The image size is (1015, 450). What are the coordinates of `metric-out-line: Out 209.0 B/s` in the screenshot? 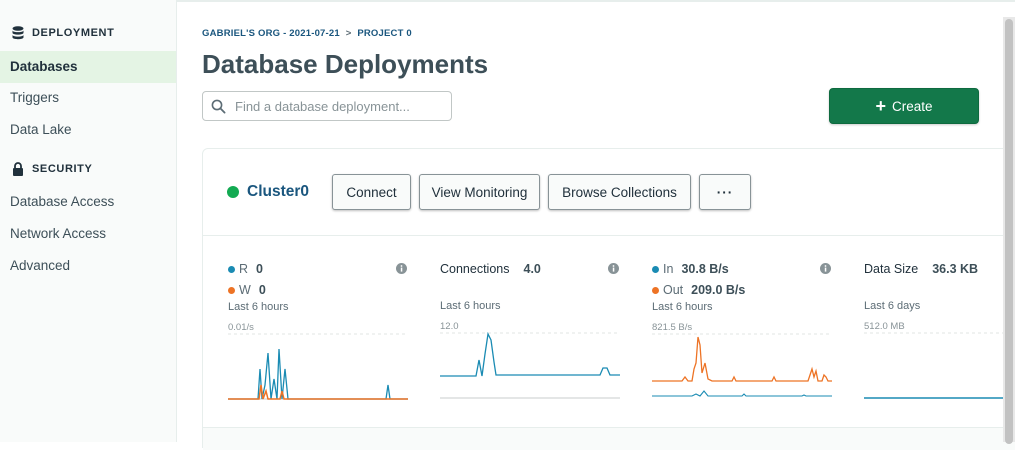 It's located at (698, 290).